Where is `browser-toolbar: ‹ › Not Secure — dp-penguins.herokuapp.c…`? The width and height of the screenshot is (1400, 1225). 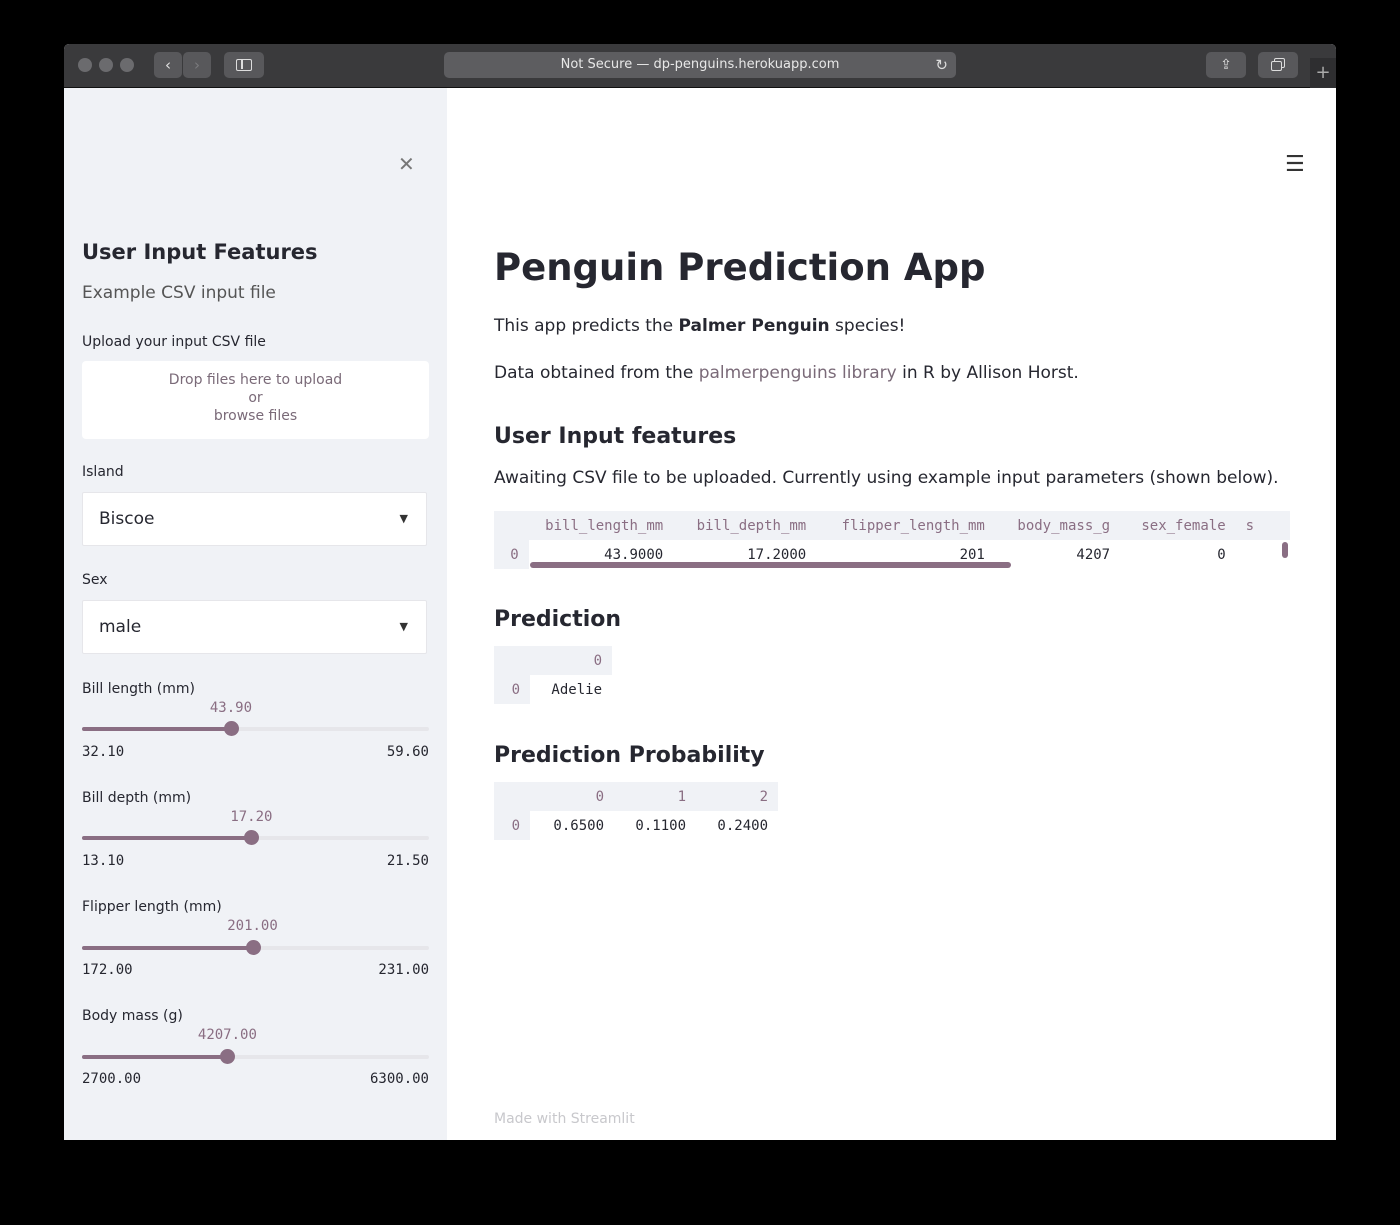
browser-toolbar: ‹ › Not Secure — dp-penguins.herokuapp.c… is located at coordinates (700, 66).